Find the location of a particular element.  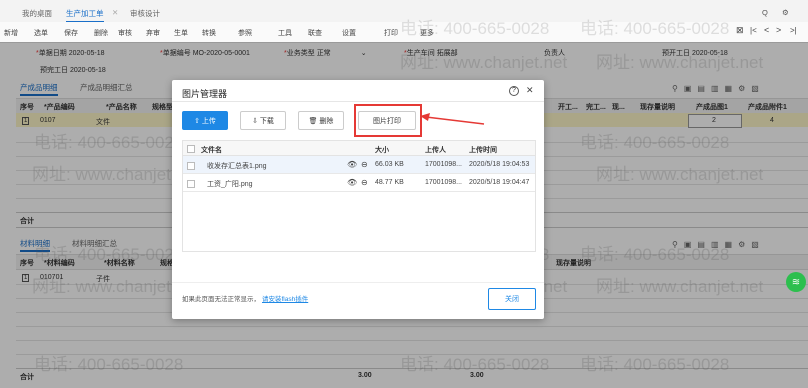

toolbar-save: 保存 is located at coordinates (71, 33).